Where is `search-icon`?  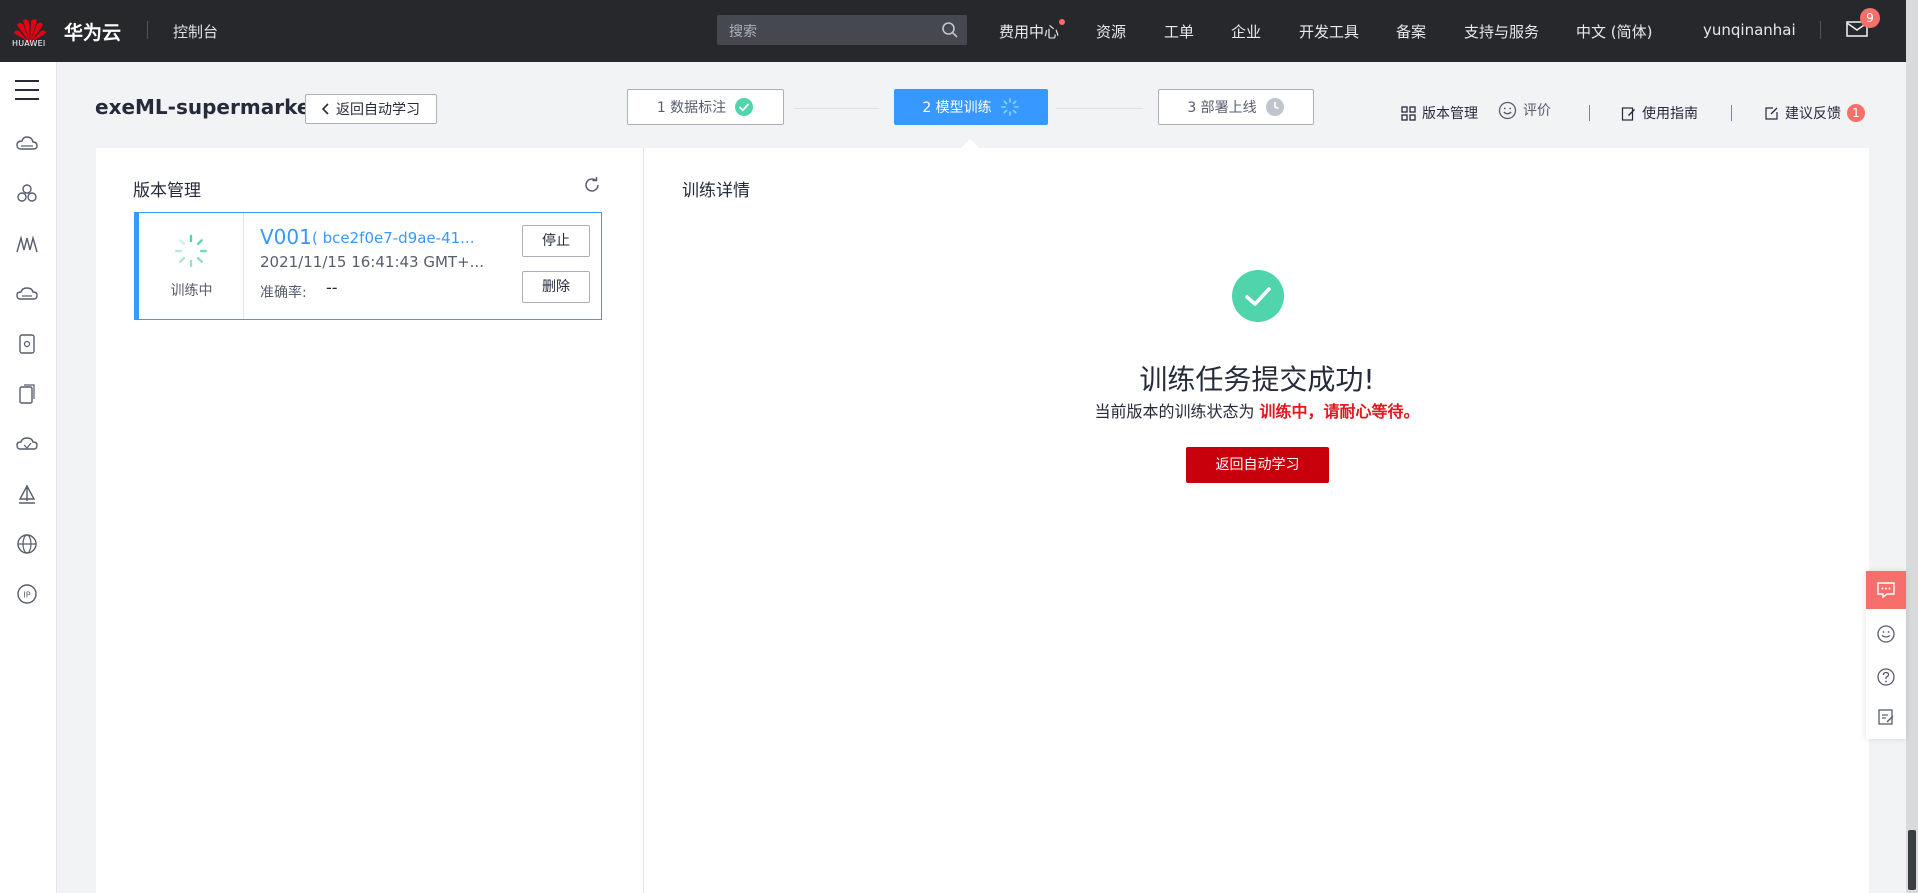 search-icon is located at coordinates (950, 30).